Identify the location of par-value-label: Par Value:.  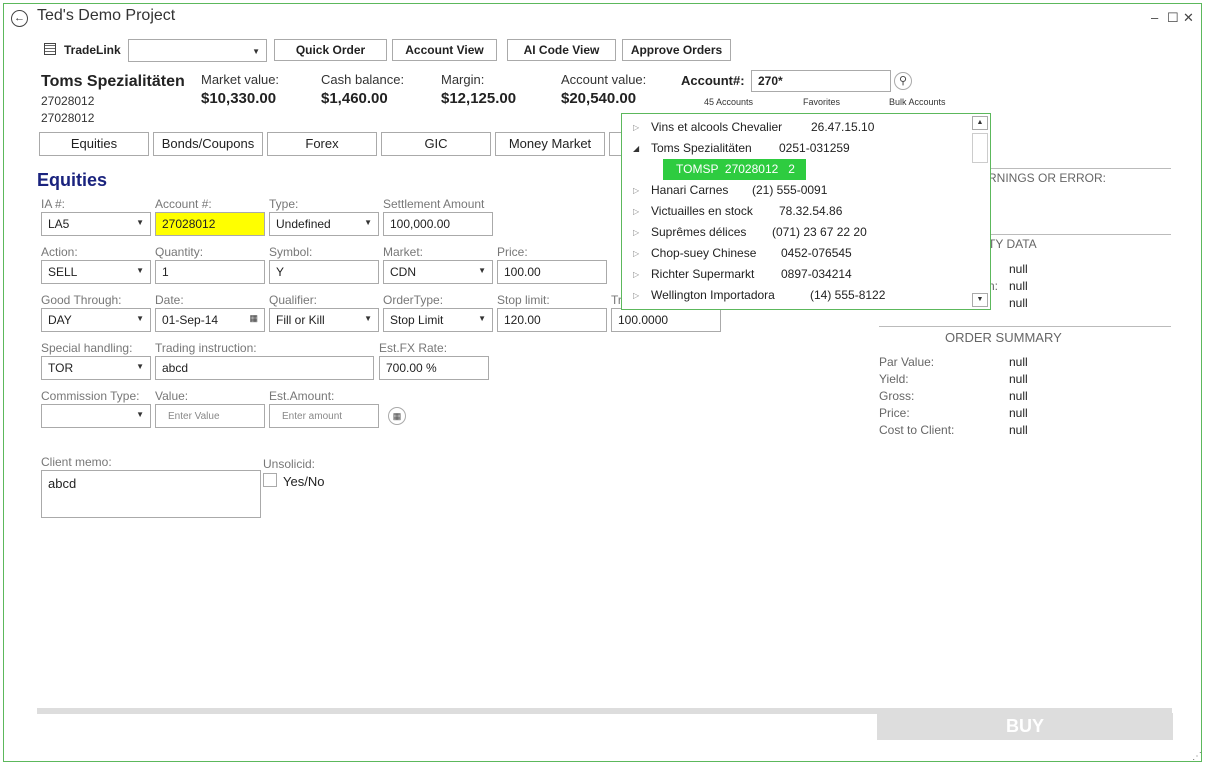
(907, 362).